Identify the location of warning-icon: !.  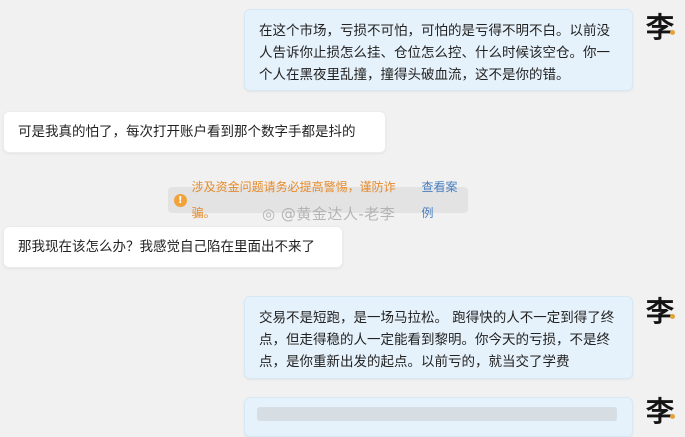
(180, 200).